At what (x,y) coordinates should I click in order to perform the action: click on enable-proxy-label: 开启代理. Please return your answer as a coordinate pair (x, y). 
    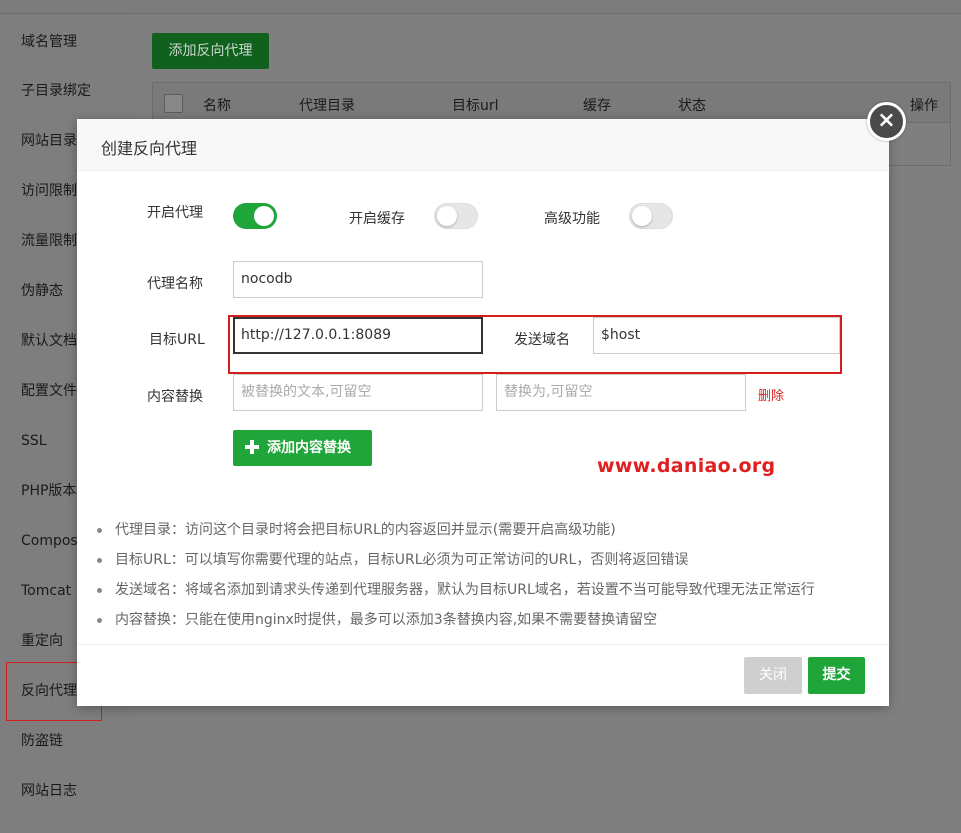
    Looking at the image, I should click on (175, 213).